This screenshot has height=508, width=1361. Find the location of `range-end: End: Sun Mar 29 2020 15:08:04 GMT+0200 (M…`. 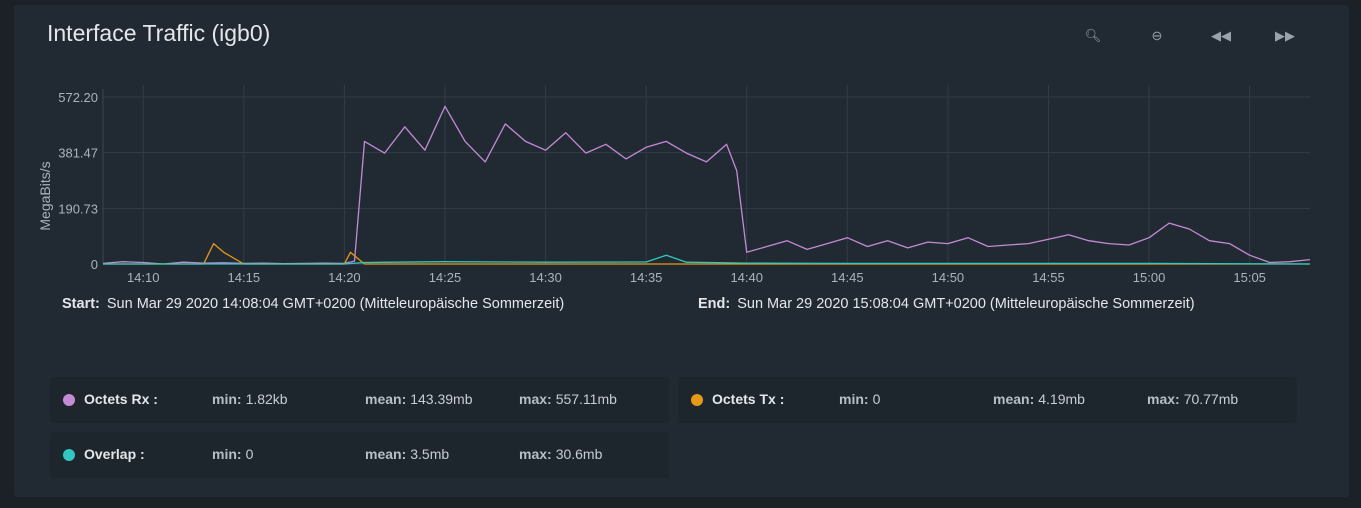

range-end: End: Sun Mar 29 2020 15:08:04 GMT+0200 (M… is located at coordinates (946, 304).